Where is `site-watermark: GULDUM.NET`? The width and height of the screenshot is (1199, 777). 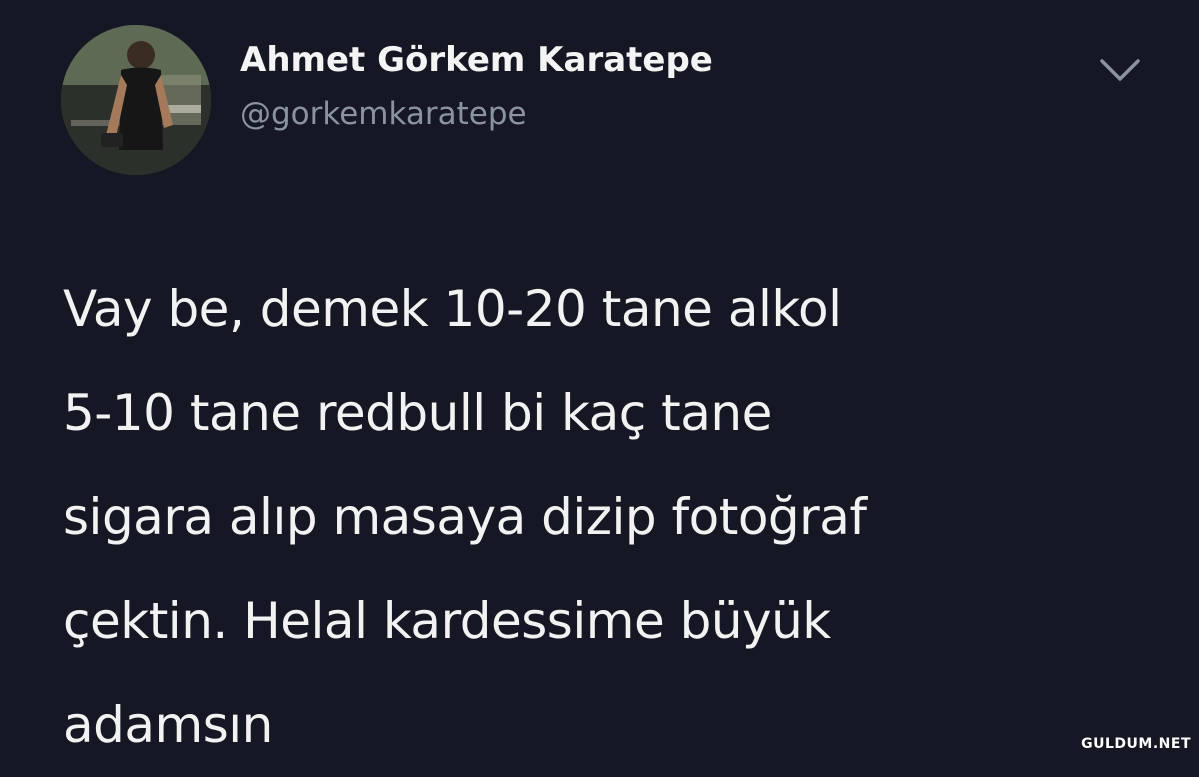
site-watermark: GULDUM.NET is located at coordinates (1136, 744).